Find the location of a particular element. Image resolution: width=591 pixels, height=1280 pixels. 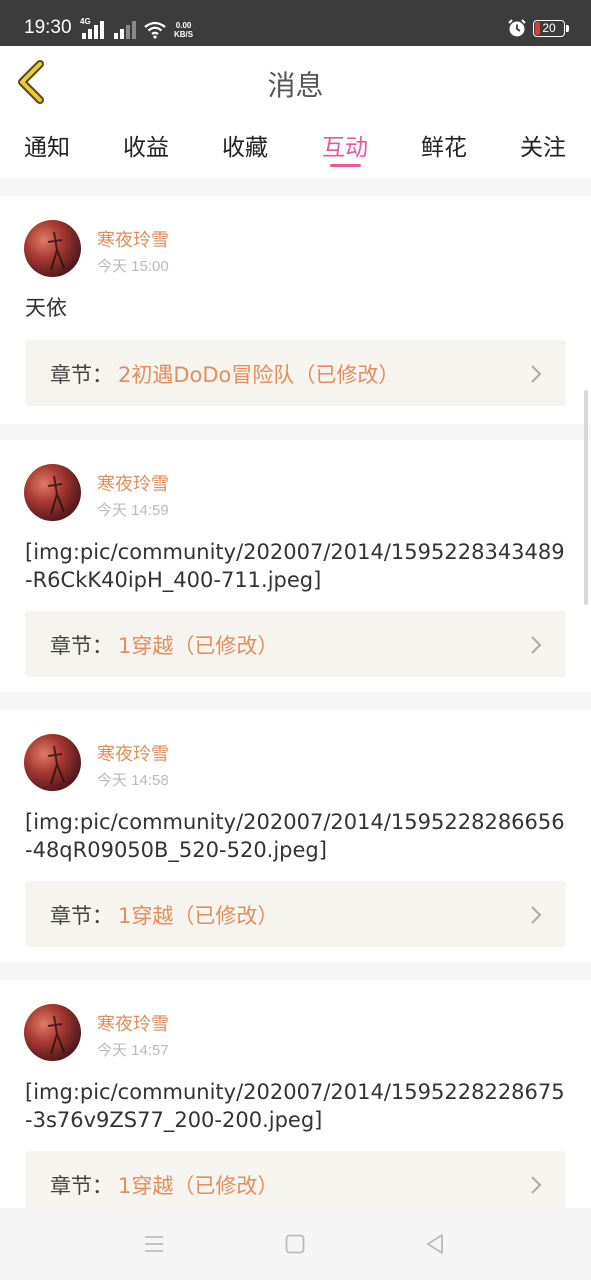

active-tab-indicator is located at coordinates (345, 165).